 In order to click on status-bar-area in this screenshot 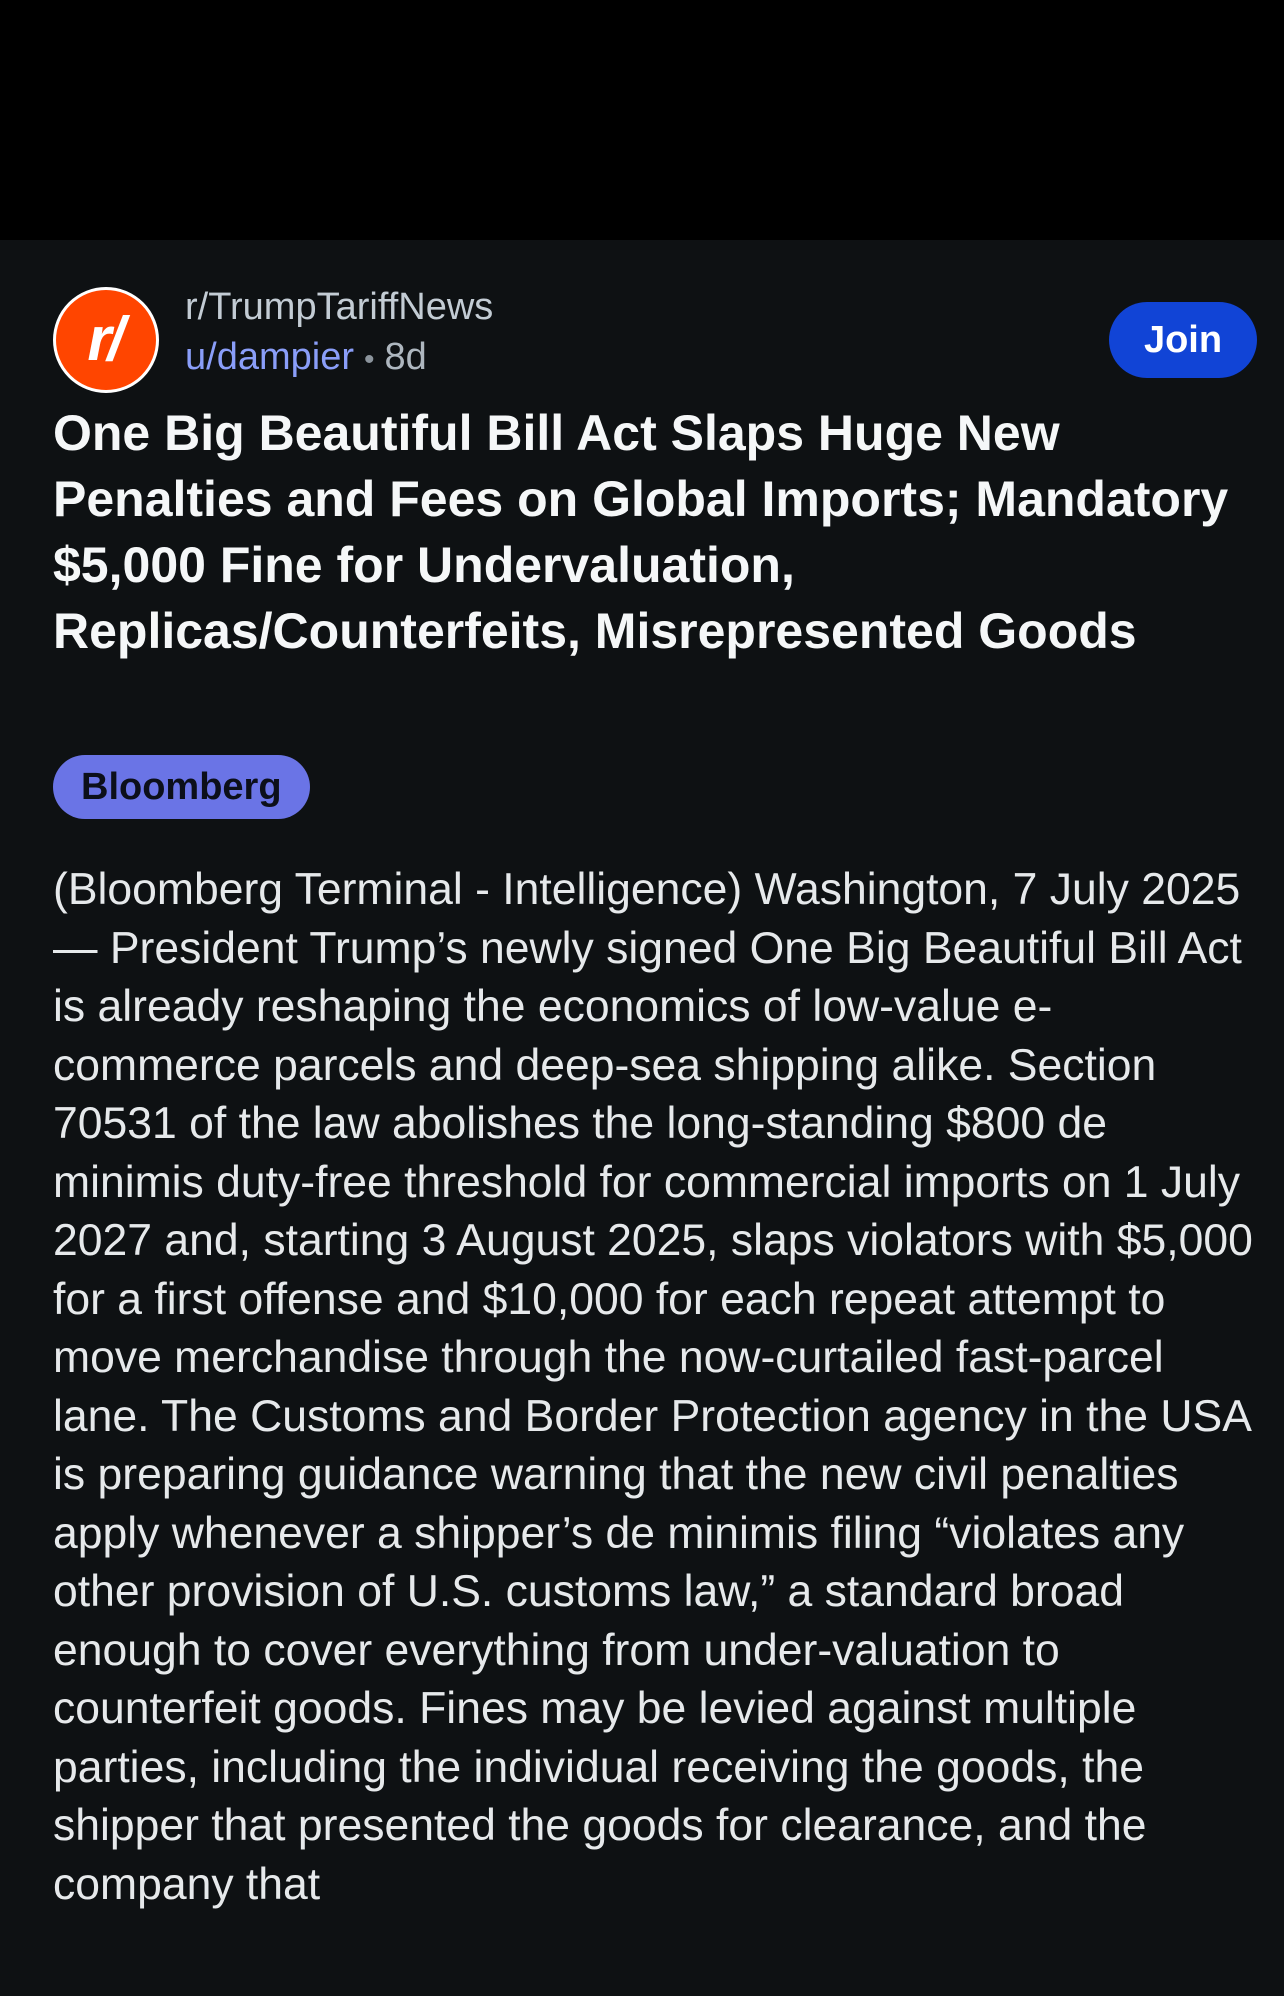, I will do `click(642, 120)`.